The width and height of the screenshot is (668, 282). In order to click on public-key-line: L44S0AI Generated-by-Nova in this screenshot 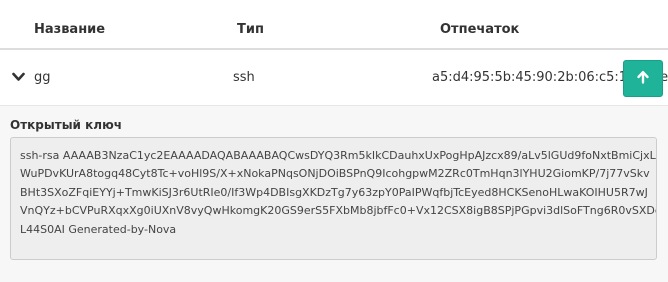, I will do `click(98, 229)`.